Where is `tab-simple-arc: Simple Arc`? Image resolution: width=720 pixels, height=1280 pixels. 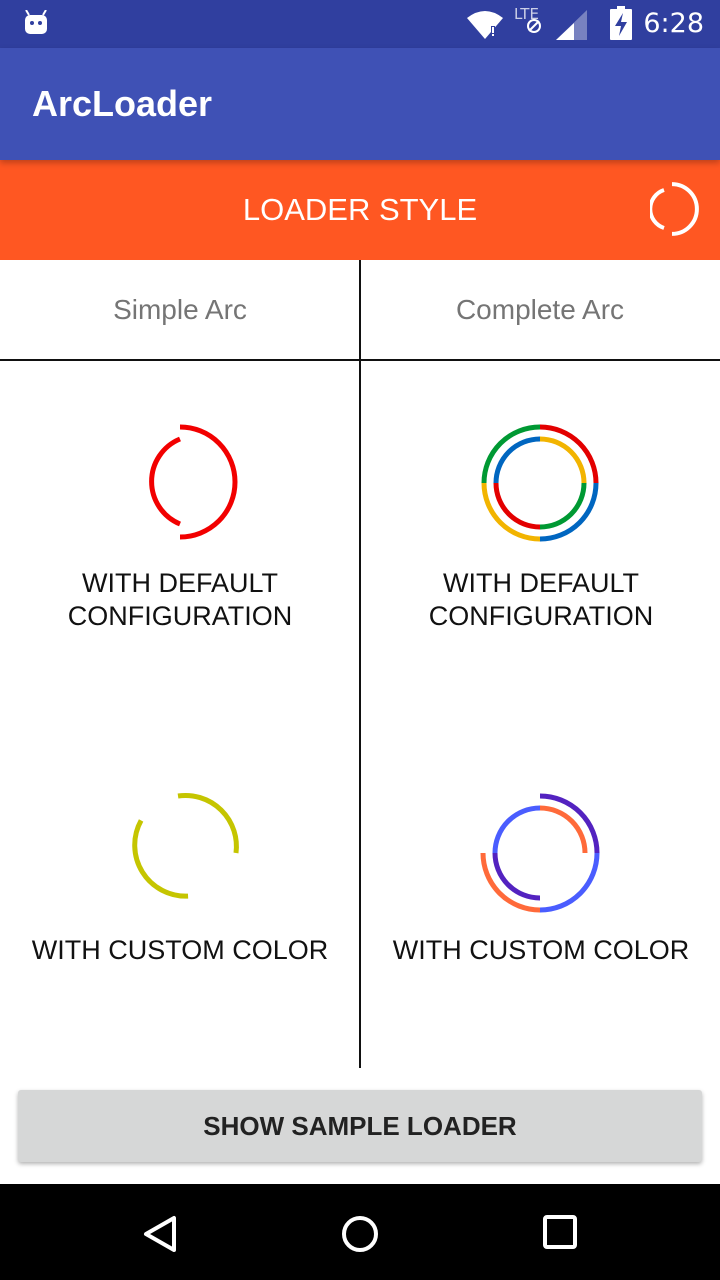 tab-simple-arc: Simple Arc is located at coordinates (180, 310).